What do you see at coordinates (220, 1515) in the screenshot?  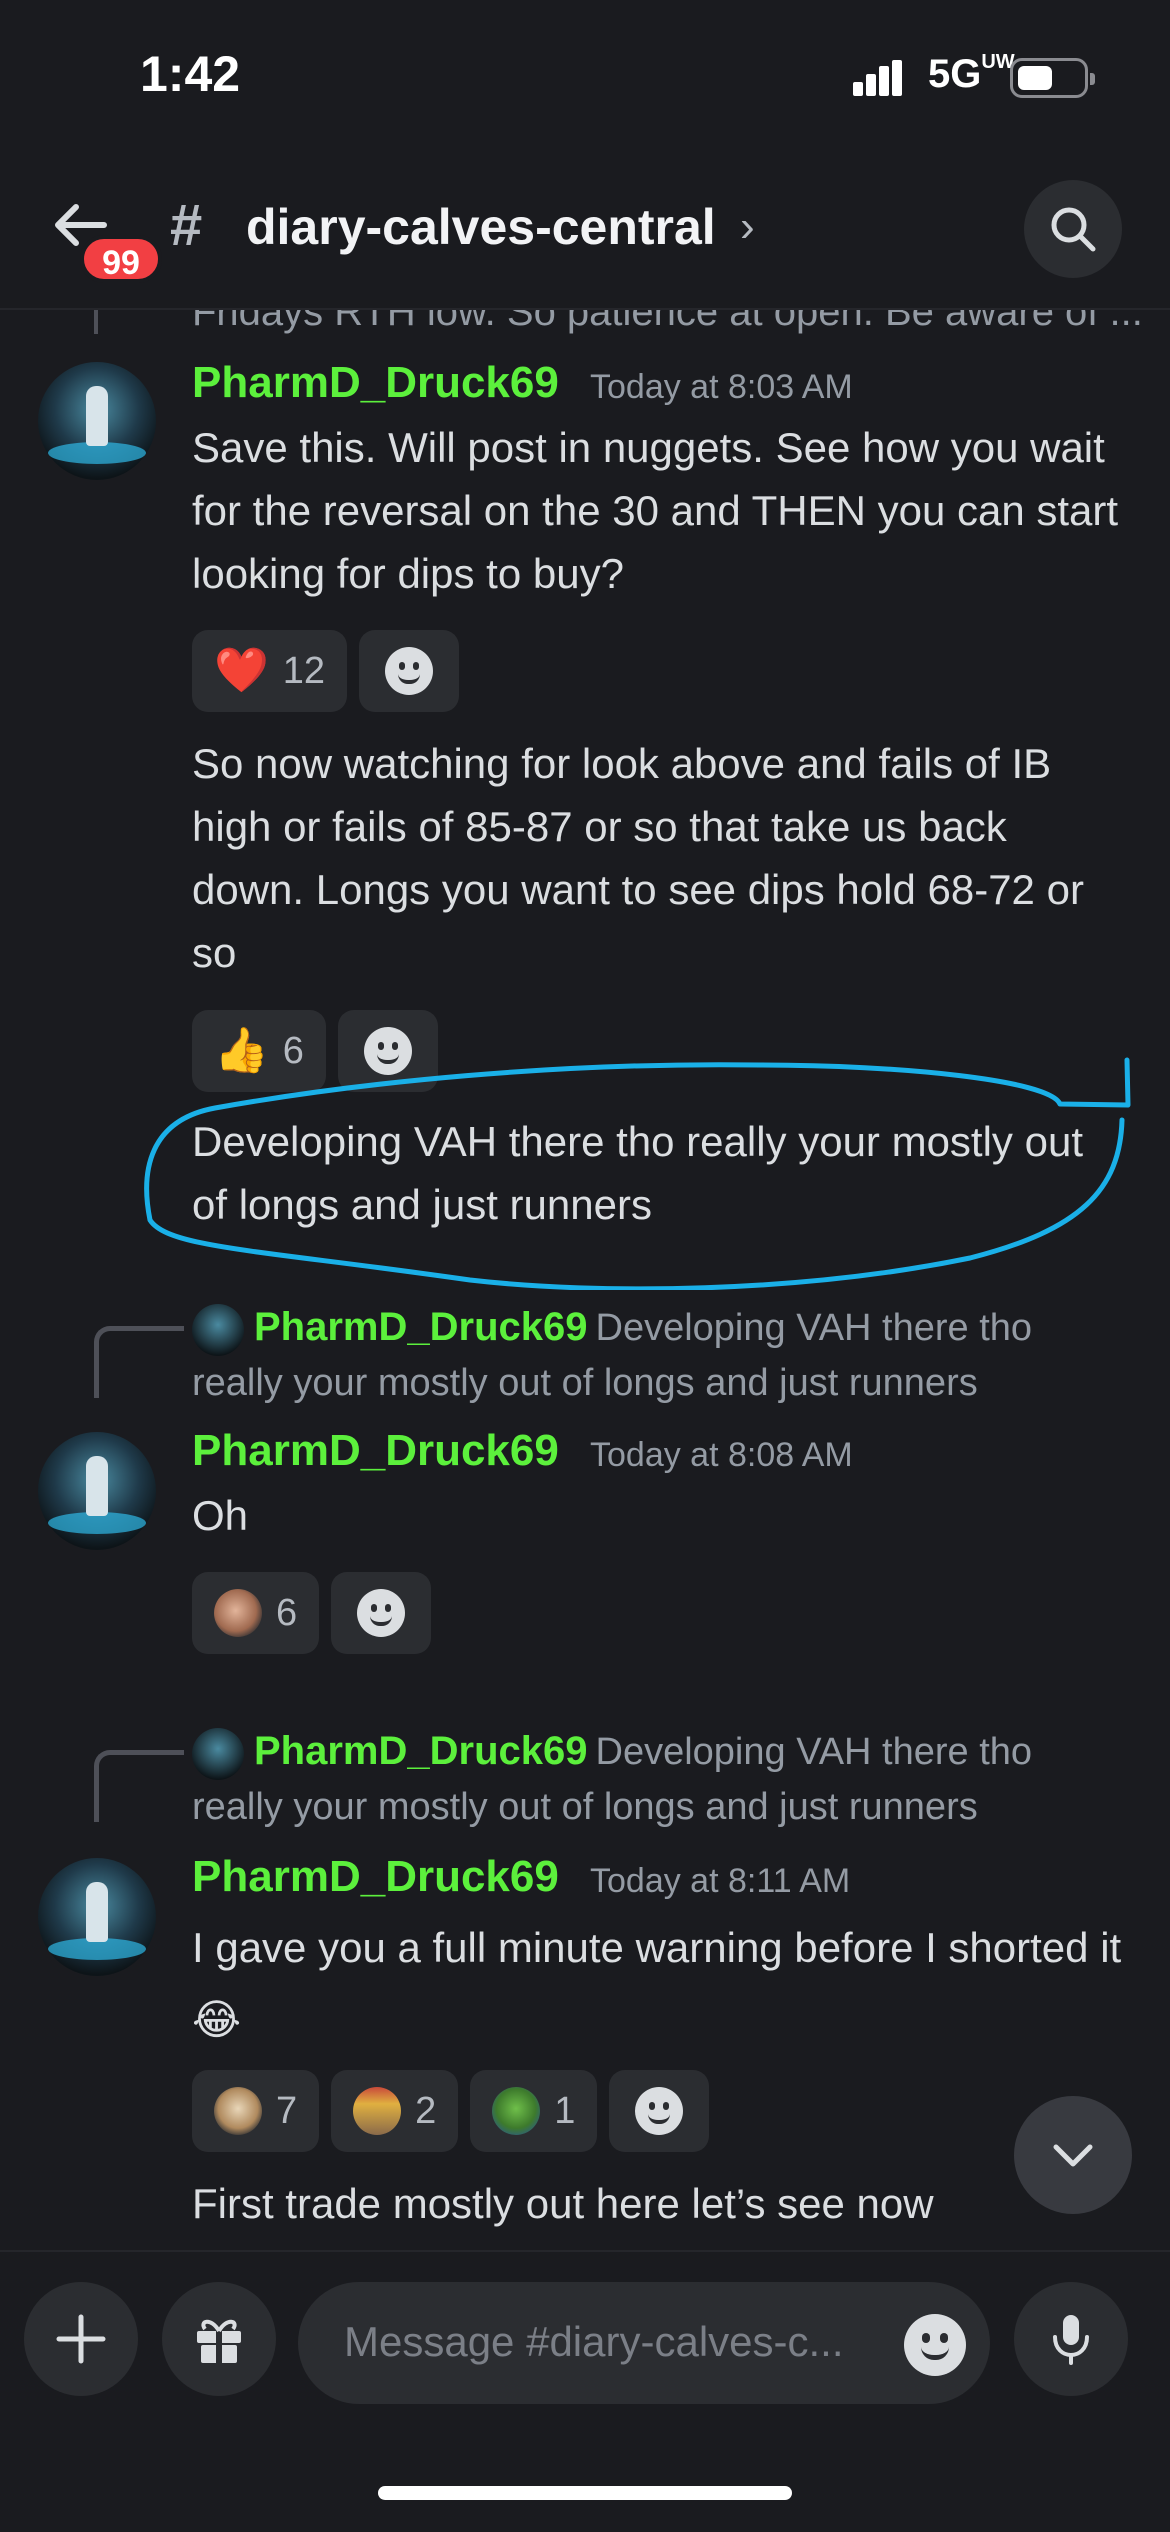 I see `message-text: Oh` at bounding box center [220, 1515].